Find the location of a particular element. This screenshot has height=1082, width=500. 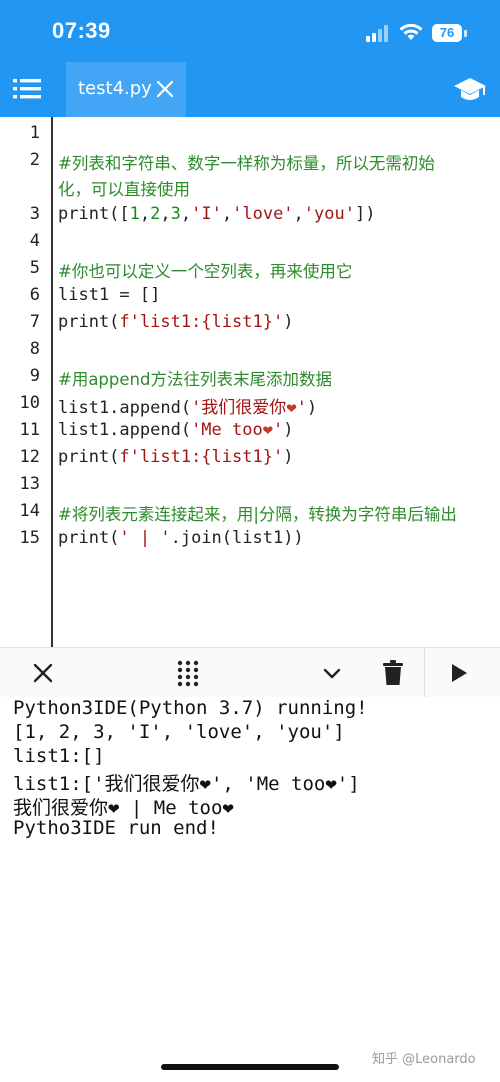

code-line-15: print(' | '.join(list1)) is located at coordinates (181, 538).